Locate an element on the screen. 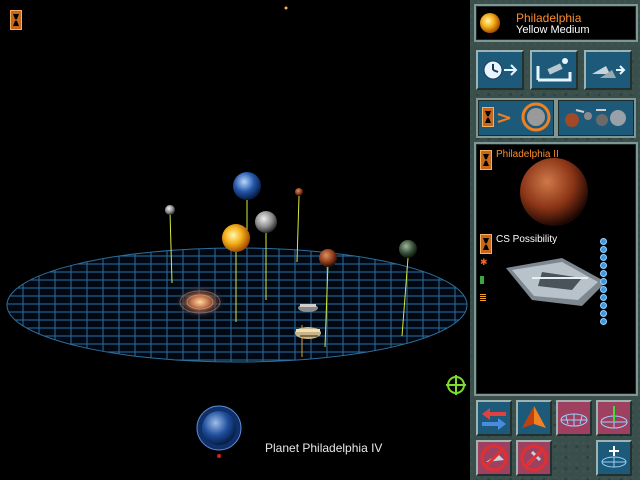 Image resolution: width=640 pixels, height=480 pixels. grid-flat-icon is located at coordinates (574, 420).